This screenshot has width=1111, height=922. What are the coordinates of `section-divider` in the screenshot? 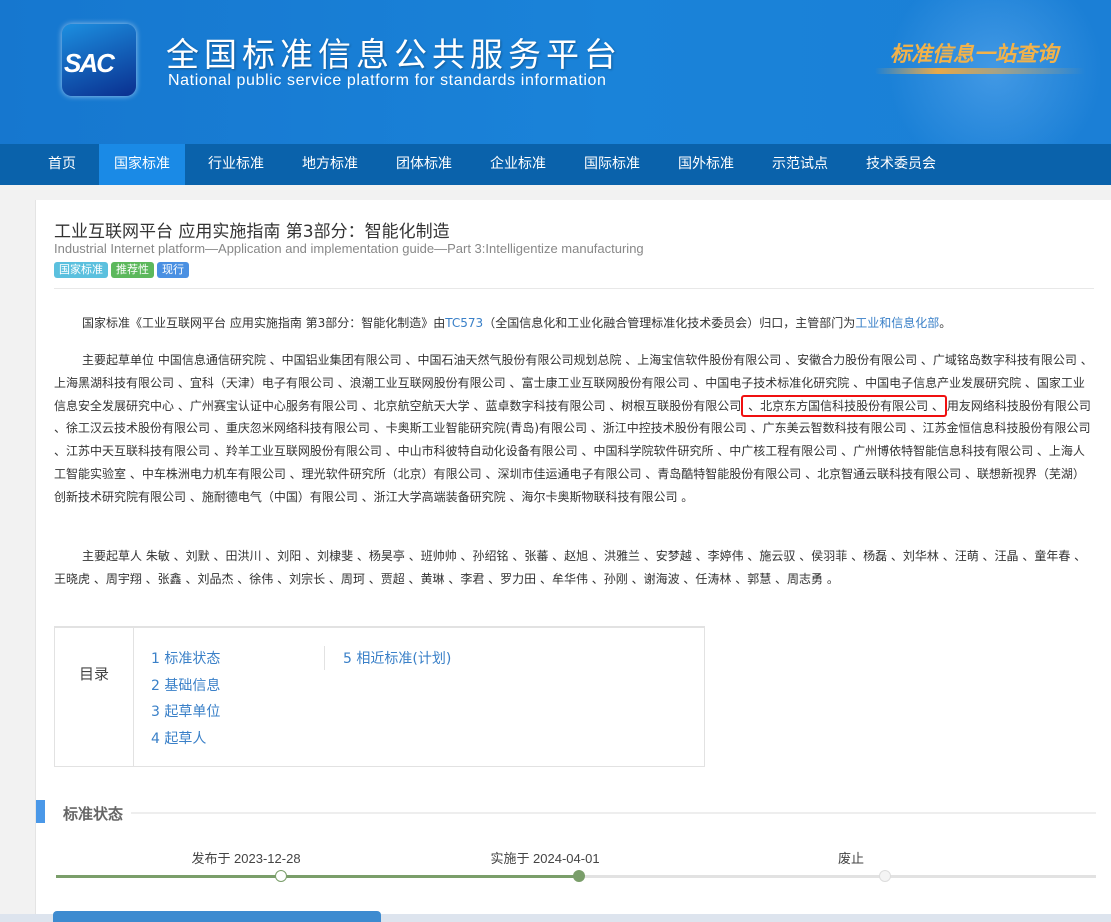 It's located at (613, 813).